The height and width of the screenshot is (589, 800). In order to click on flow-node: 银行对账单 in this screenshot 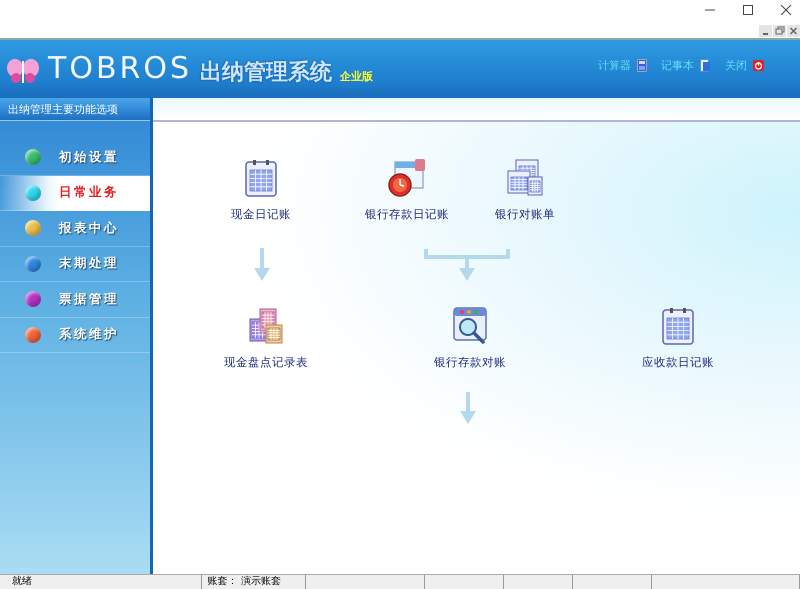, I will do `click(525, 190)`.